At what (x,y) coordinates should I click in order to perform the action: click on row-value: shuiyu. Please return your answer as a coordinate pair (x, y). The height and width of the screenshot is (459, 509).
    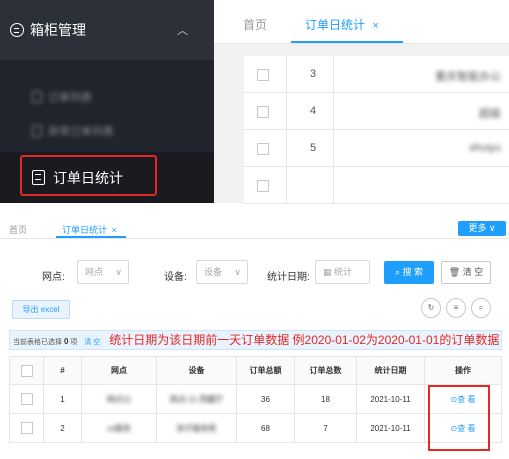
    Looking at the image, I should click on (485, 148).